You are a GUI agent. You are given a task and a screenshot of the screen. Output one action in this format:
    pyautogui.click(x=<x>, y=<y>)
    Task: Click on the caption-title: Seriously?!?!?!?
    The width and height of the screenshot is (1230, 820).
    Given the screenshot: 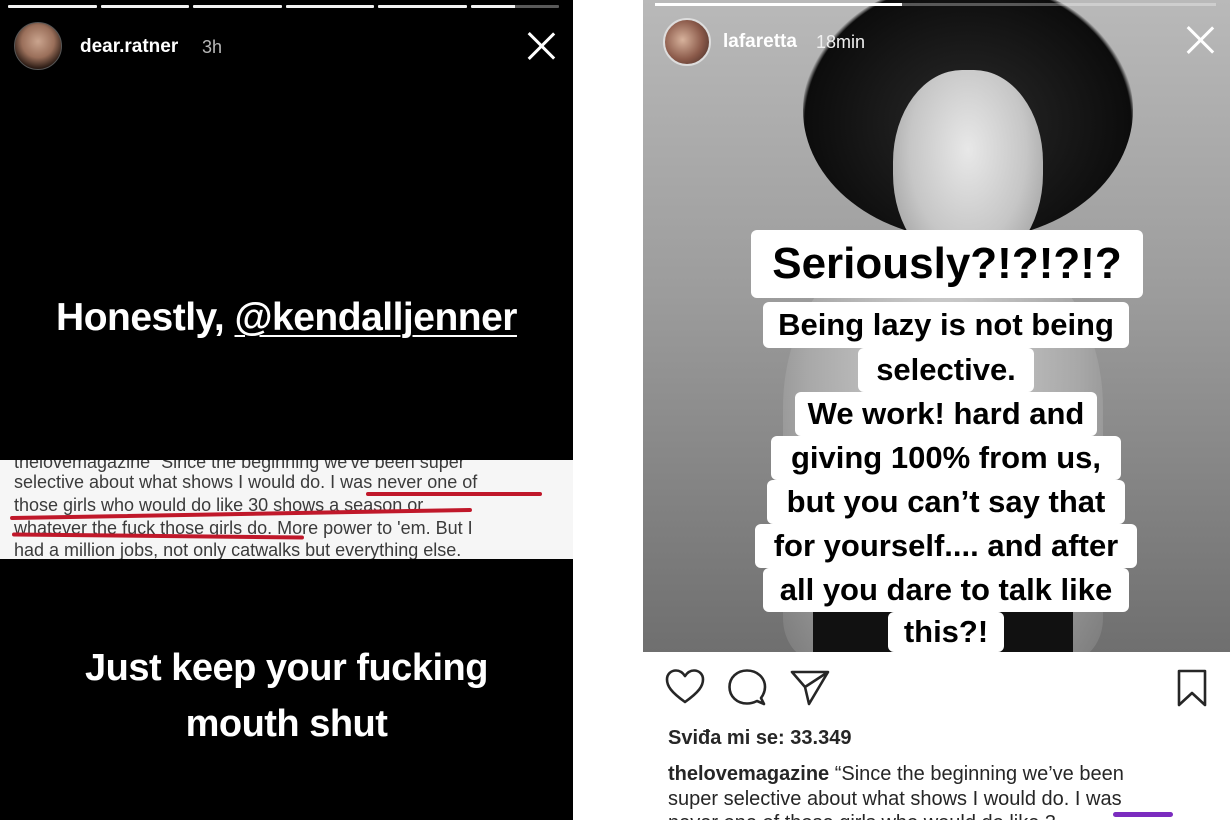 What is the action you would take?
    pyautogui.click(x=947, y=264)
    